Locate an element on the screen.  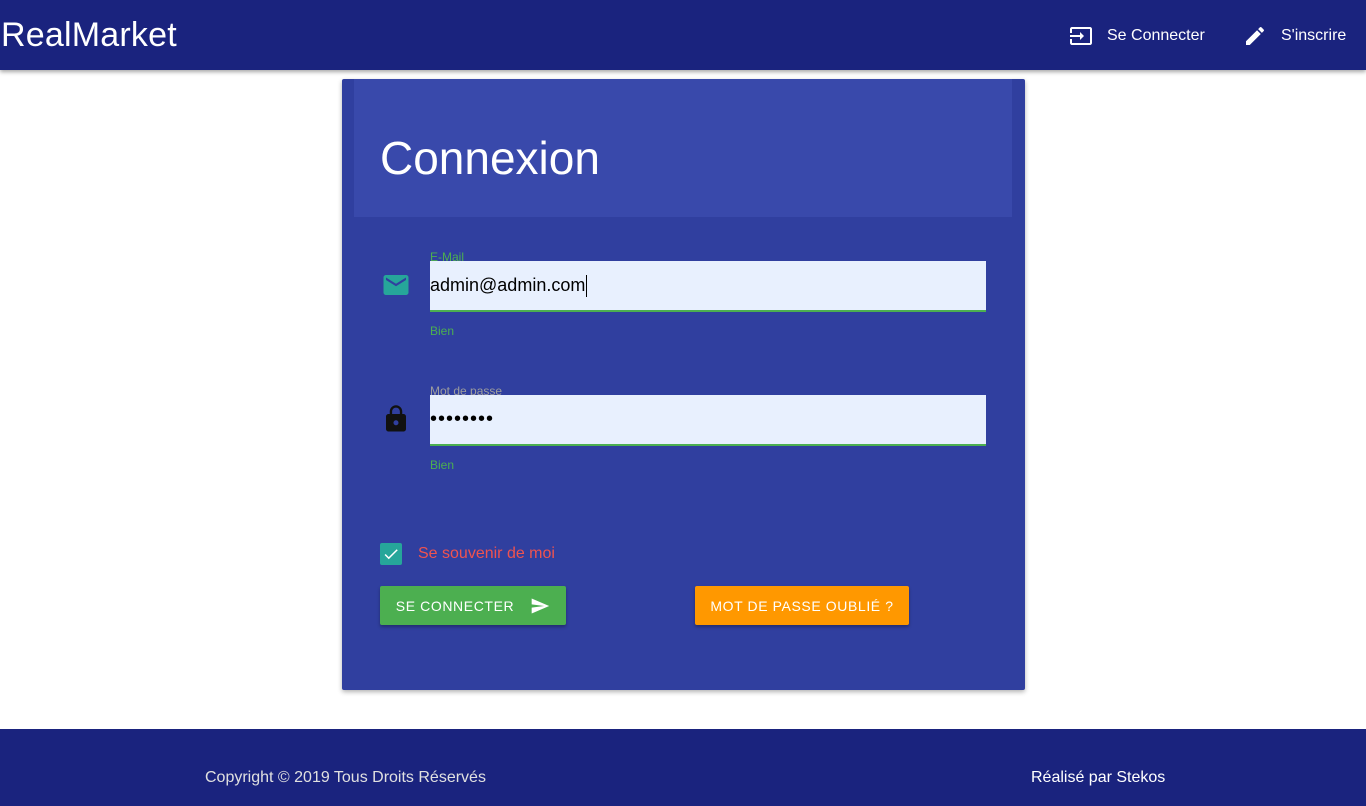
top-navbar: RealMarket Se Connecter S'inscrire is located at coordinates (683, 35).